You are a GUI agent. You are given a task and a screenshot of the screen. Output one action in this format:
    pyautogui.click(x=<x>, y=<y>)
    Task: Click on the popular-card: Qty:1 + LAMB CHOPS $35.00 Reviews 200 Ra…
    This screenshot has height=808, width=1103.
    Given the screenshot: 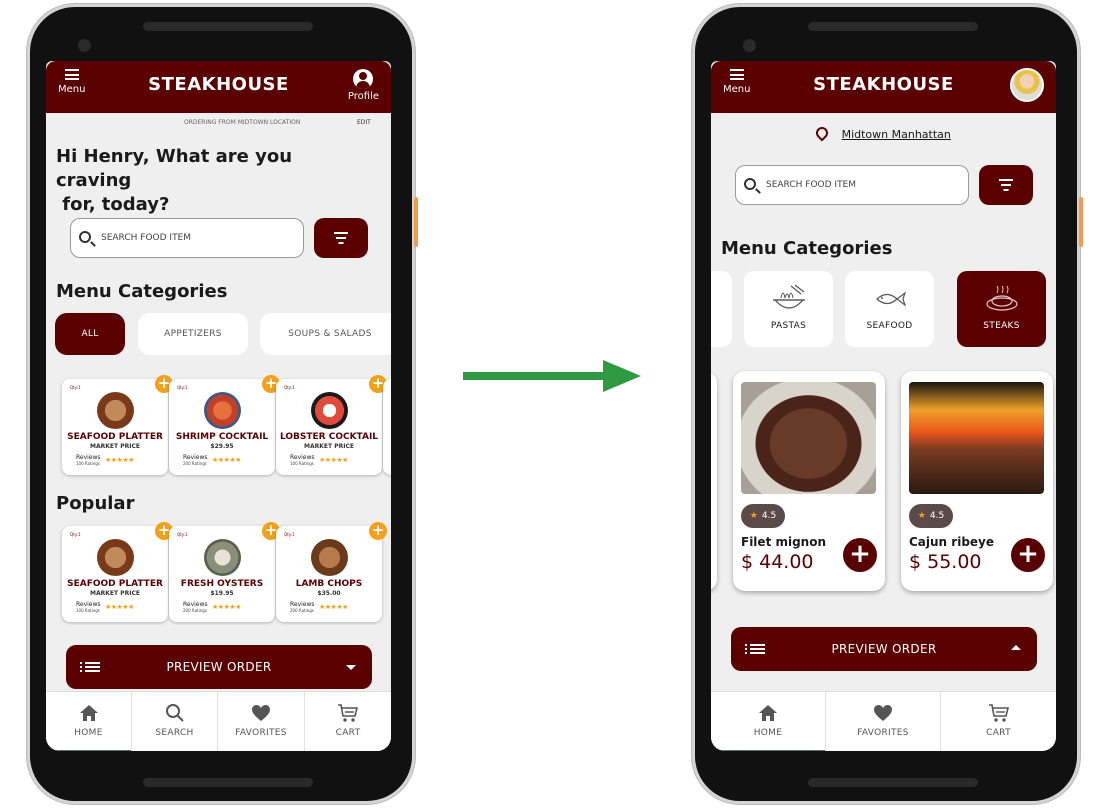 What is the action you would take?
    pyautogui.click(x=331, y=572)
    